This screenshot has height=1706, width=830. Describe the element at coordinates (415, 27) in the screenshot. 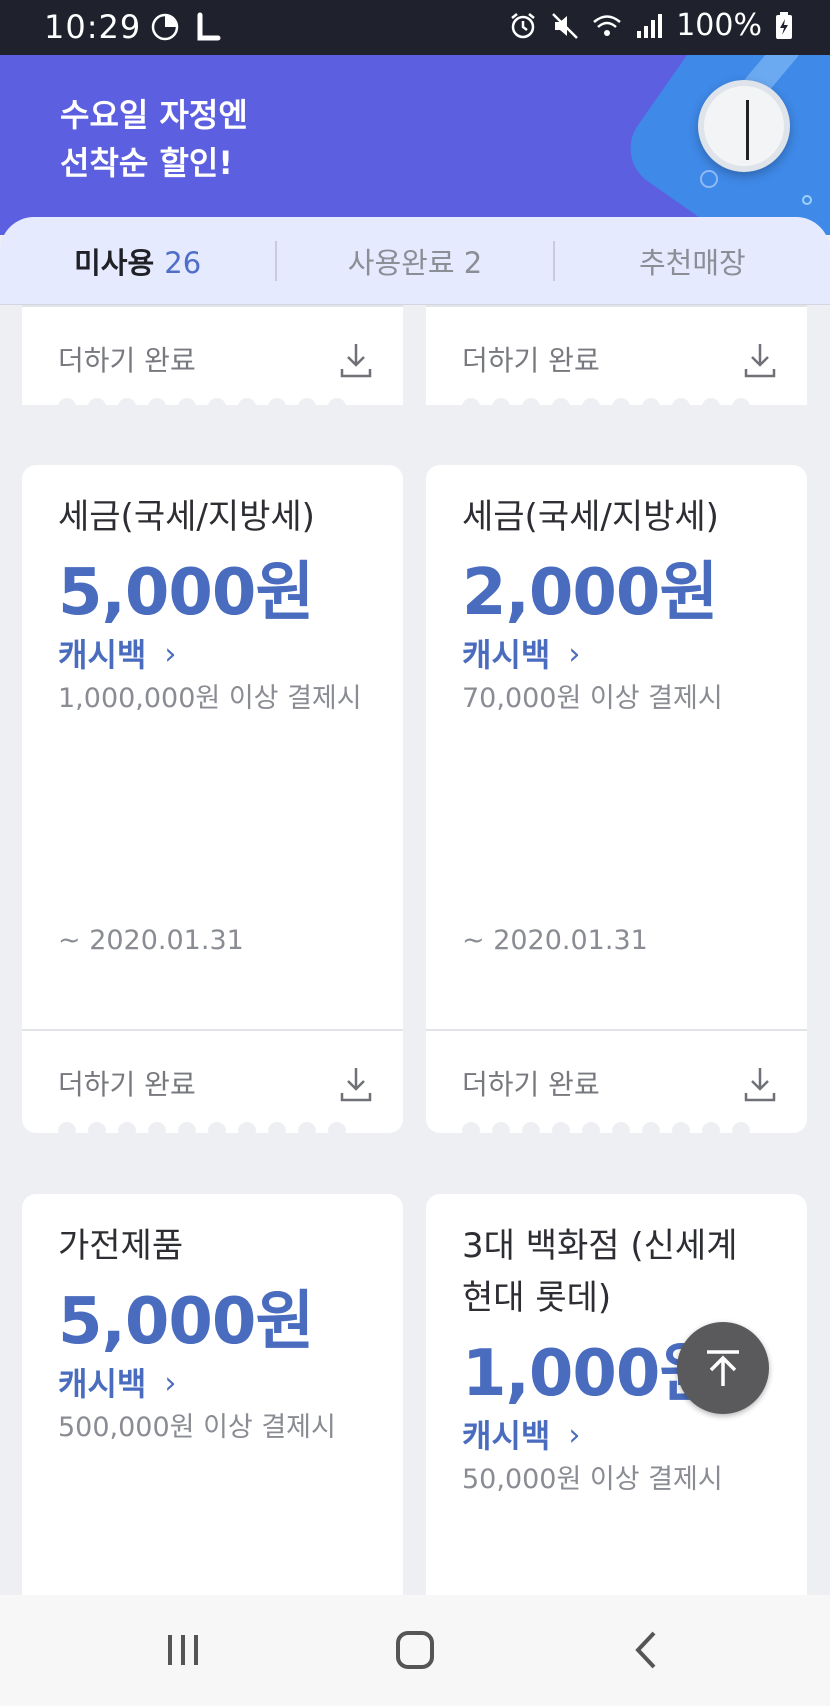

I see `status-bar: 10:29 100%` at that location.